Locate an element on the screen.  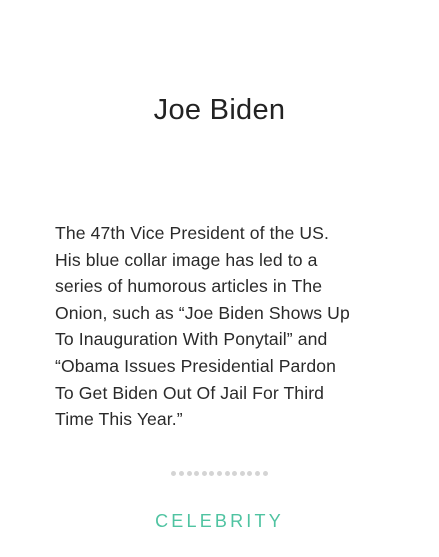
description-line: His blue collar image has led to a is located at coordinates (186, 259).